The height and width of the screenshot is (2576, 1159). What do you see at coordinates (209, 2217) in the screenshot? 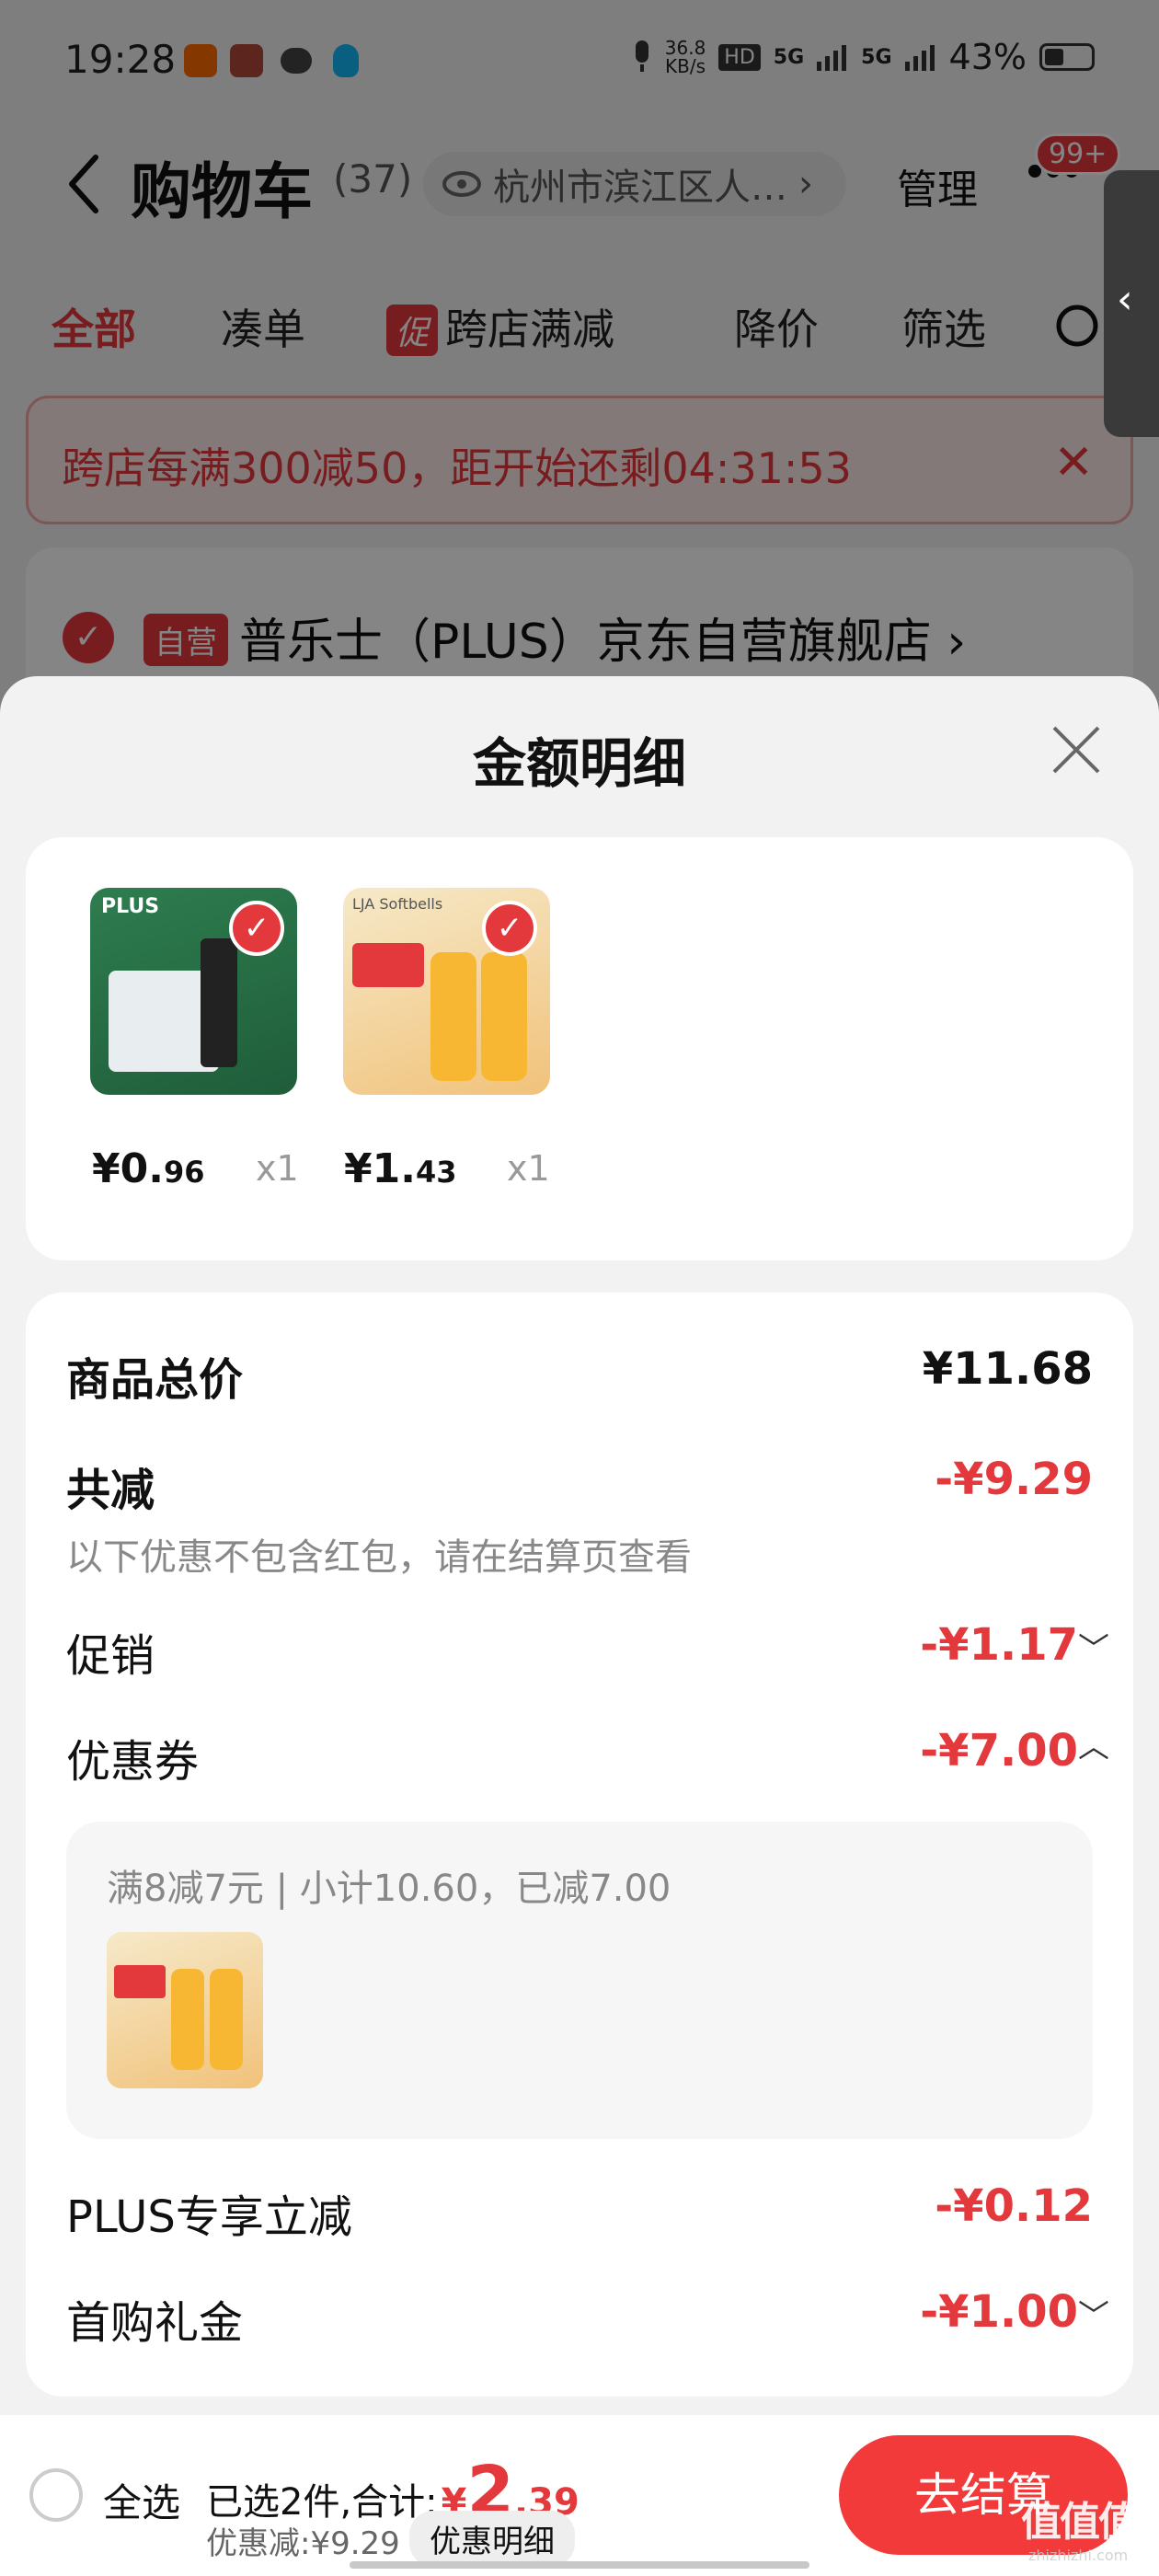
I see `plus-discount-label: PLUS专享立减` at bounding box center [209, 2217].